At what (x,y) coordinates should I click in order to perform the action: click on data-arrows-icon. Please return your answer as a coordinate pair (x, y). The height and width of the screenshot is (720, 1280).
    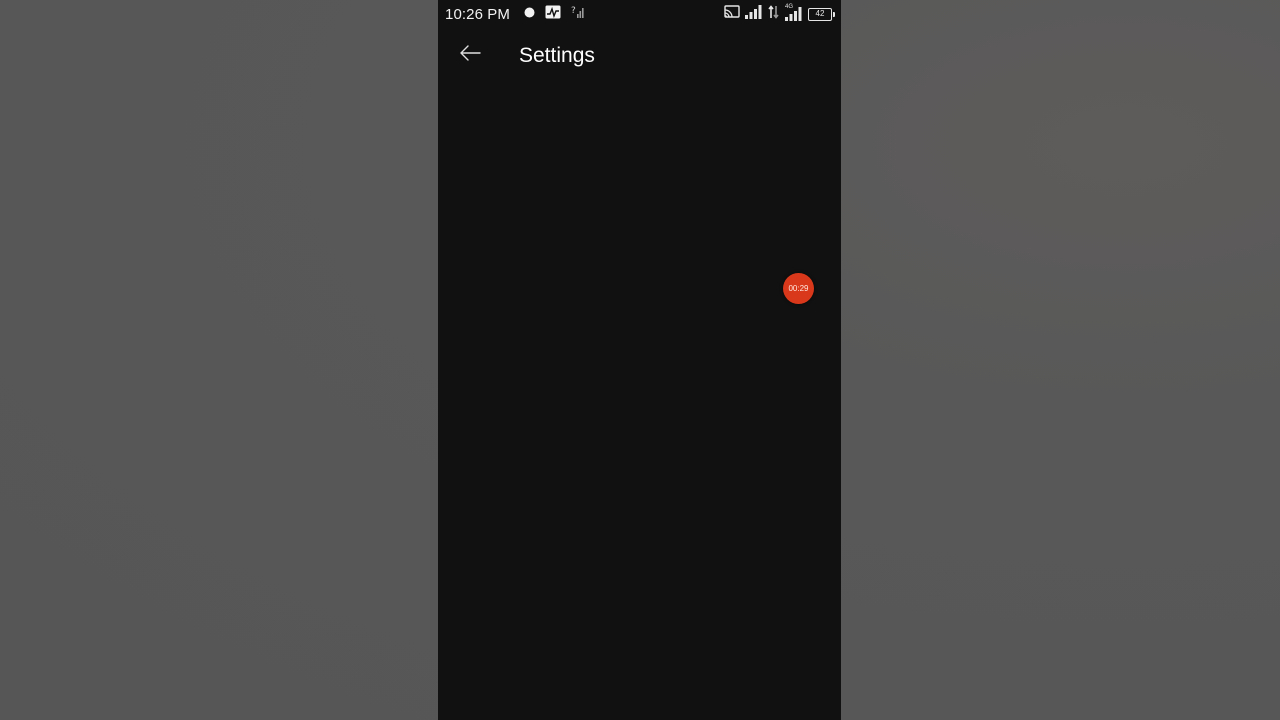
    Looking at the image, I should click on (774, 14).